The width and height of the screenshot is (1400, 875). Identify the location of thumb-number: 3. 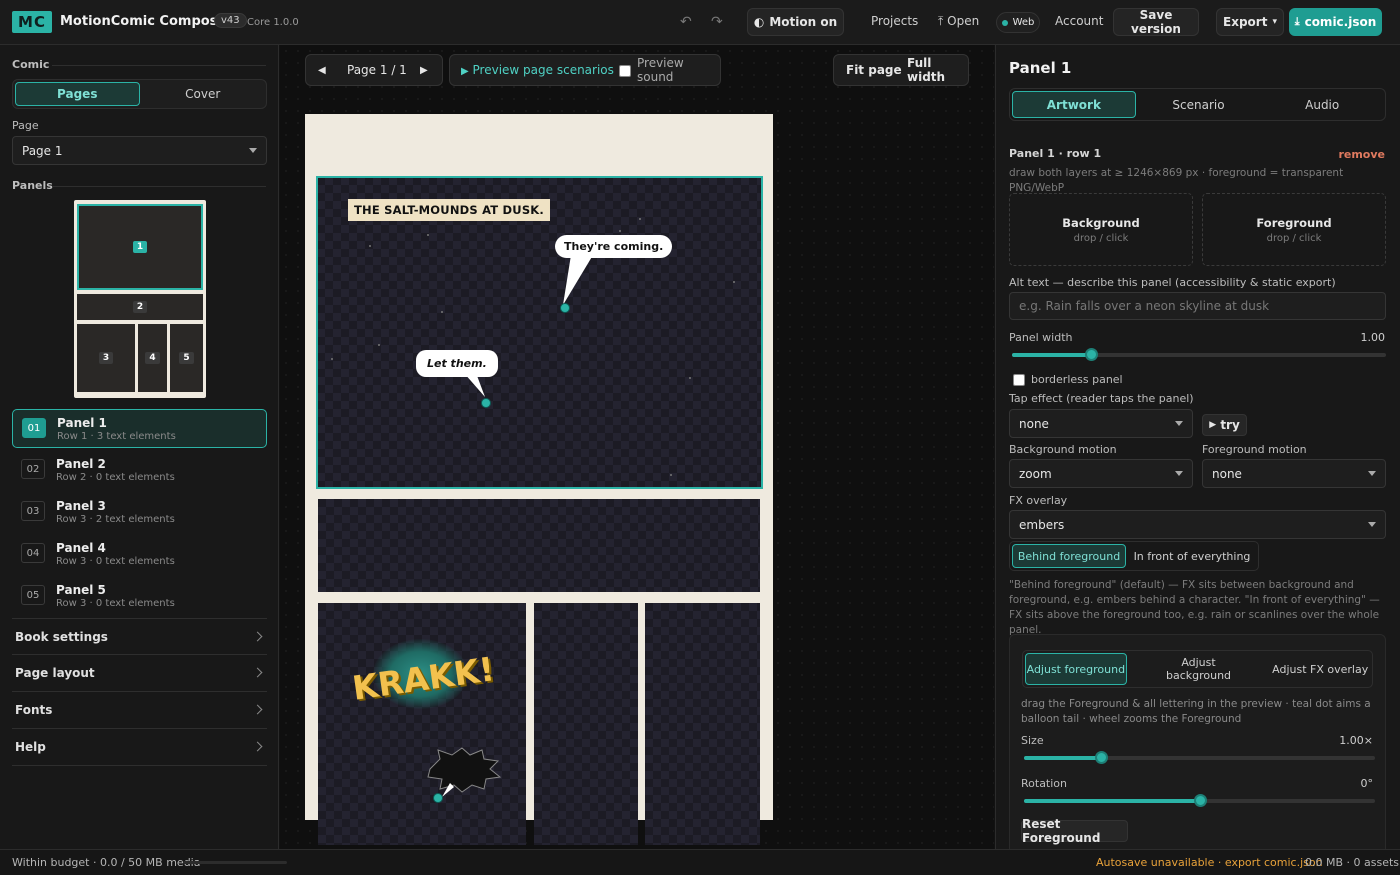
(106, 358).